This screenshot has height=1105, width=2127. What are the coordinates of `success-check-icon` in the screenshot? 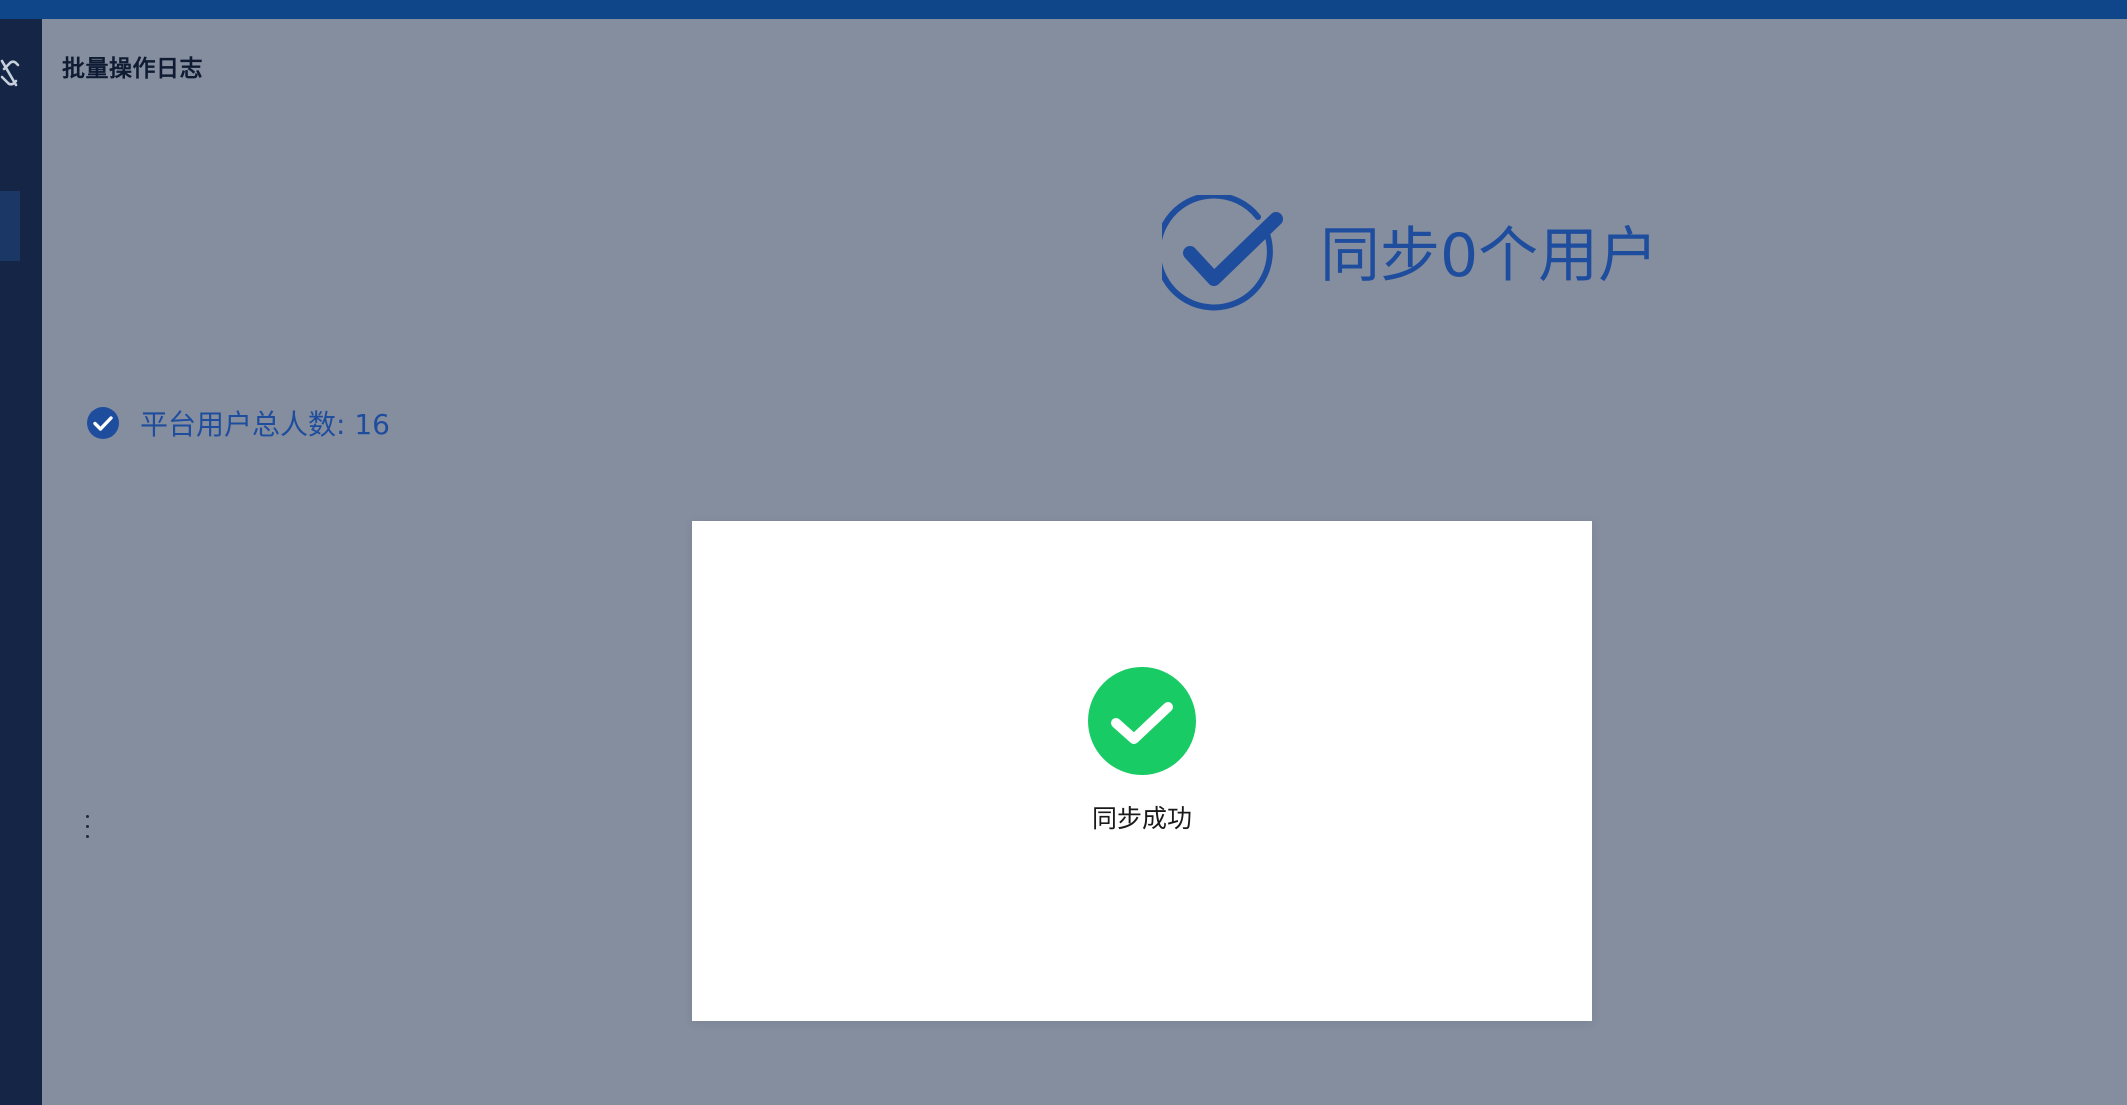 It's located at (1142, 721).